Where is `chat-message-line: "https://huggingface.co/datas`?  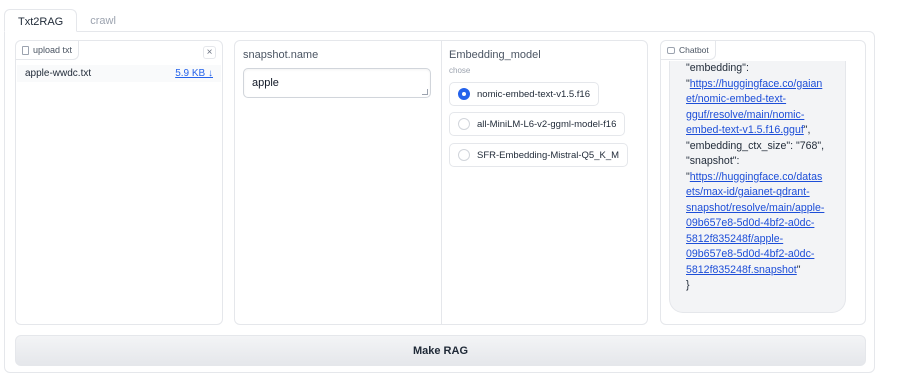 chat-message-line: "https://huggingface.co/datas is located at coordinates (761, 178).